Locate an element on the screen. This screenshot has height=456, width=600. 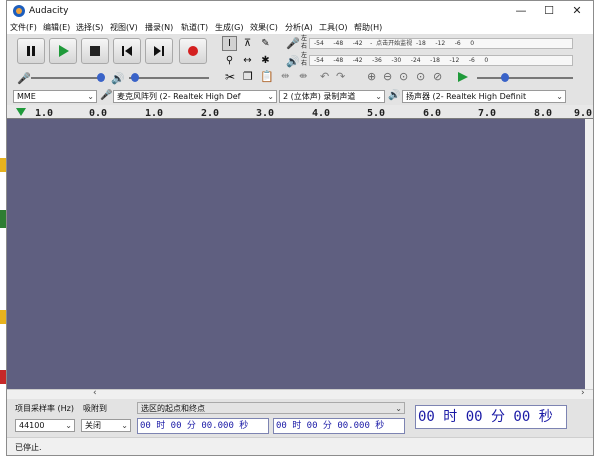
skip-to-end-button is located at coordinates (159, 51).